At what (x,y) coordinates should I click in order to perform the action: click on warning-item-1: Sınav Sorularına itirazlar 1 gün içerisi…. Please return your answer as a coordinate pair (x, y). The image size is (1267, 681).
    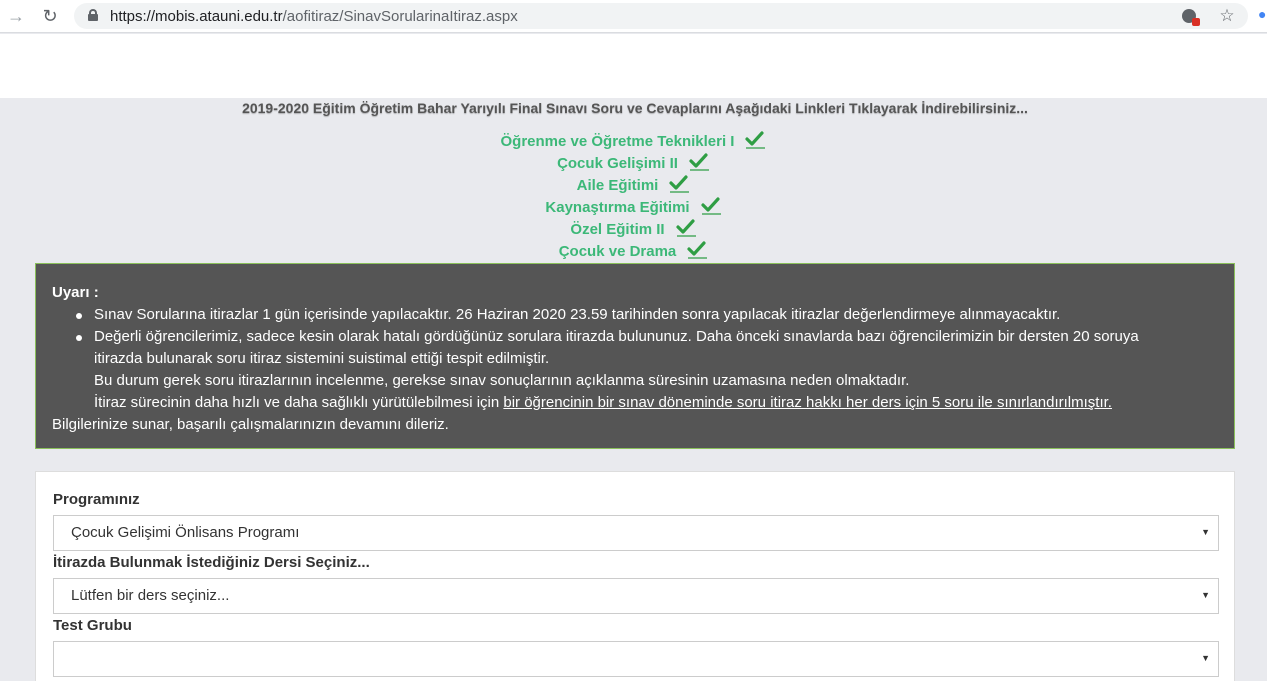
    Looking at the image, I should click on (647, 315).